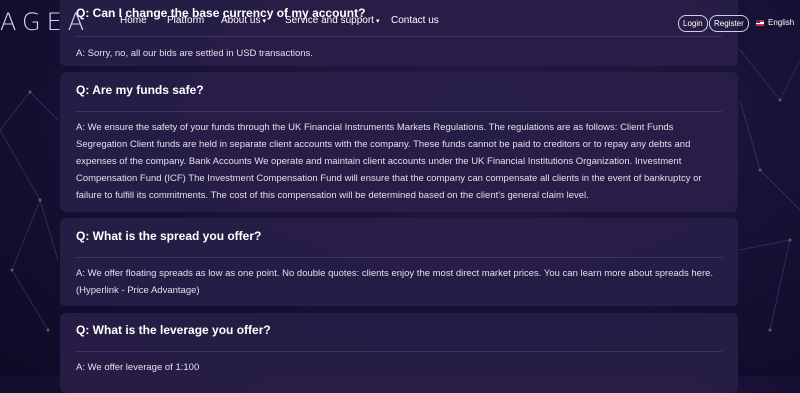  Describe the element at coordinates (173, 330) in the screenshot. I see `faq-question: Q: What is the leverage you offer?` at that location.